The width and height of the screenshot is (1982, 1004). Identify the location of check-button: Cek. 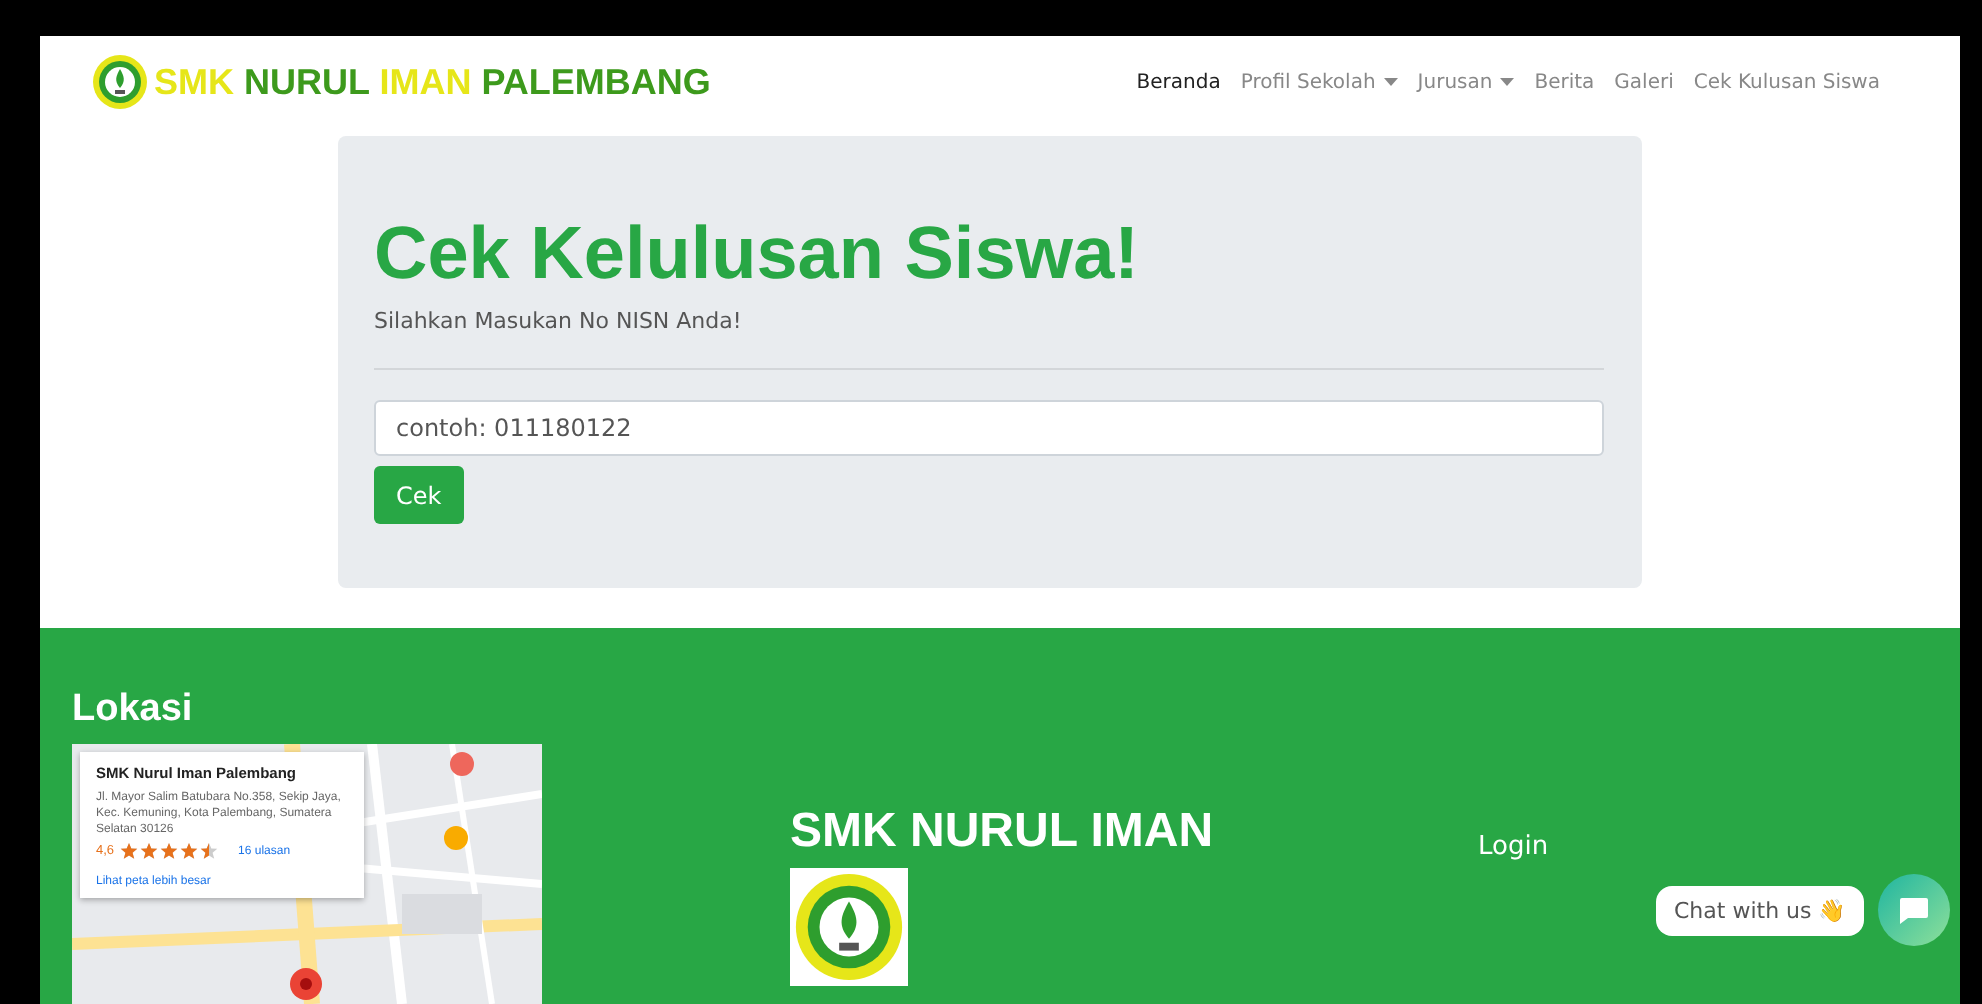
(419, 495).